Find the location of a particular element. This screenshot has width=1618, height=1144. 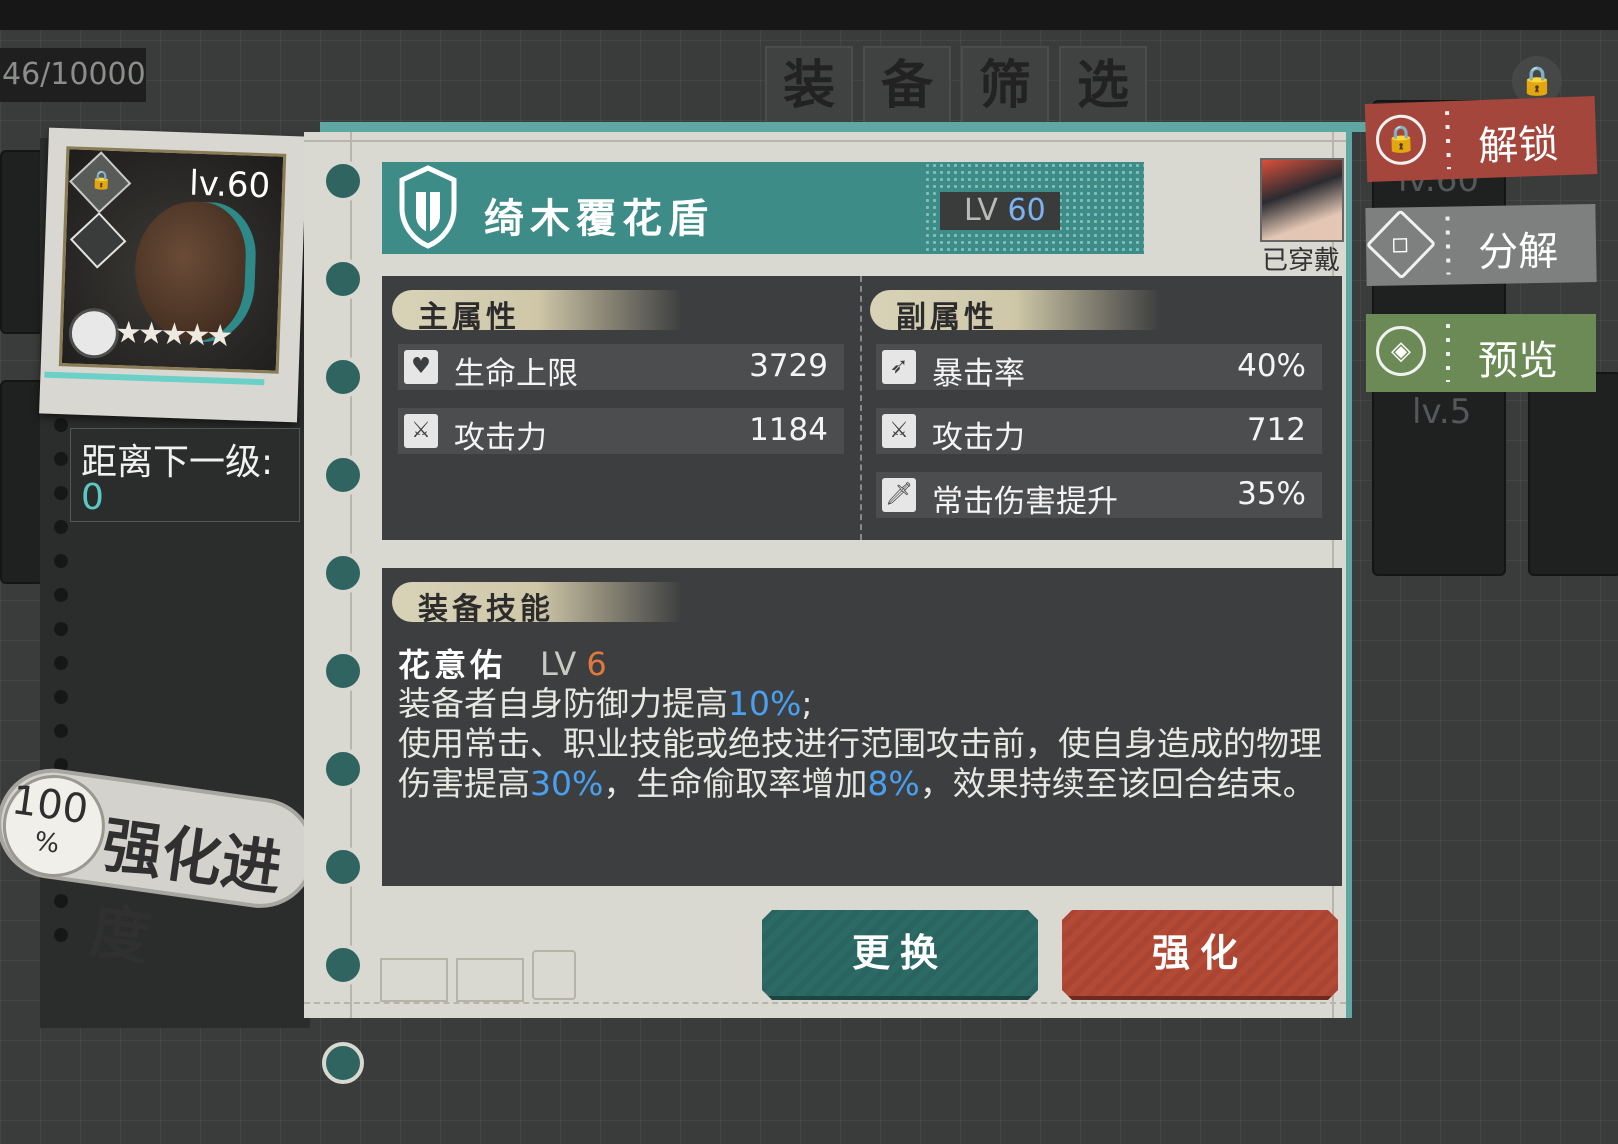

disassemble-icon: ◇ is located at coordinates (1401, 244).